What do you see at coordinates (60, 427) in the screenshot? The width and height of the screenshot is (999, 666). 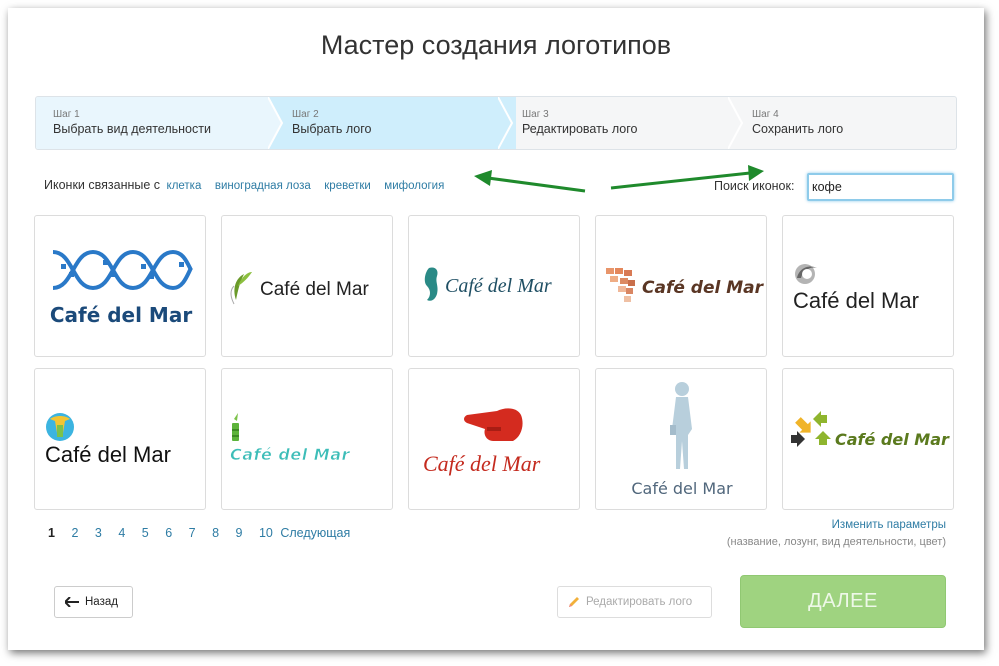 I see `globe-icon` at bounding box center [60, 427].